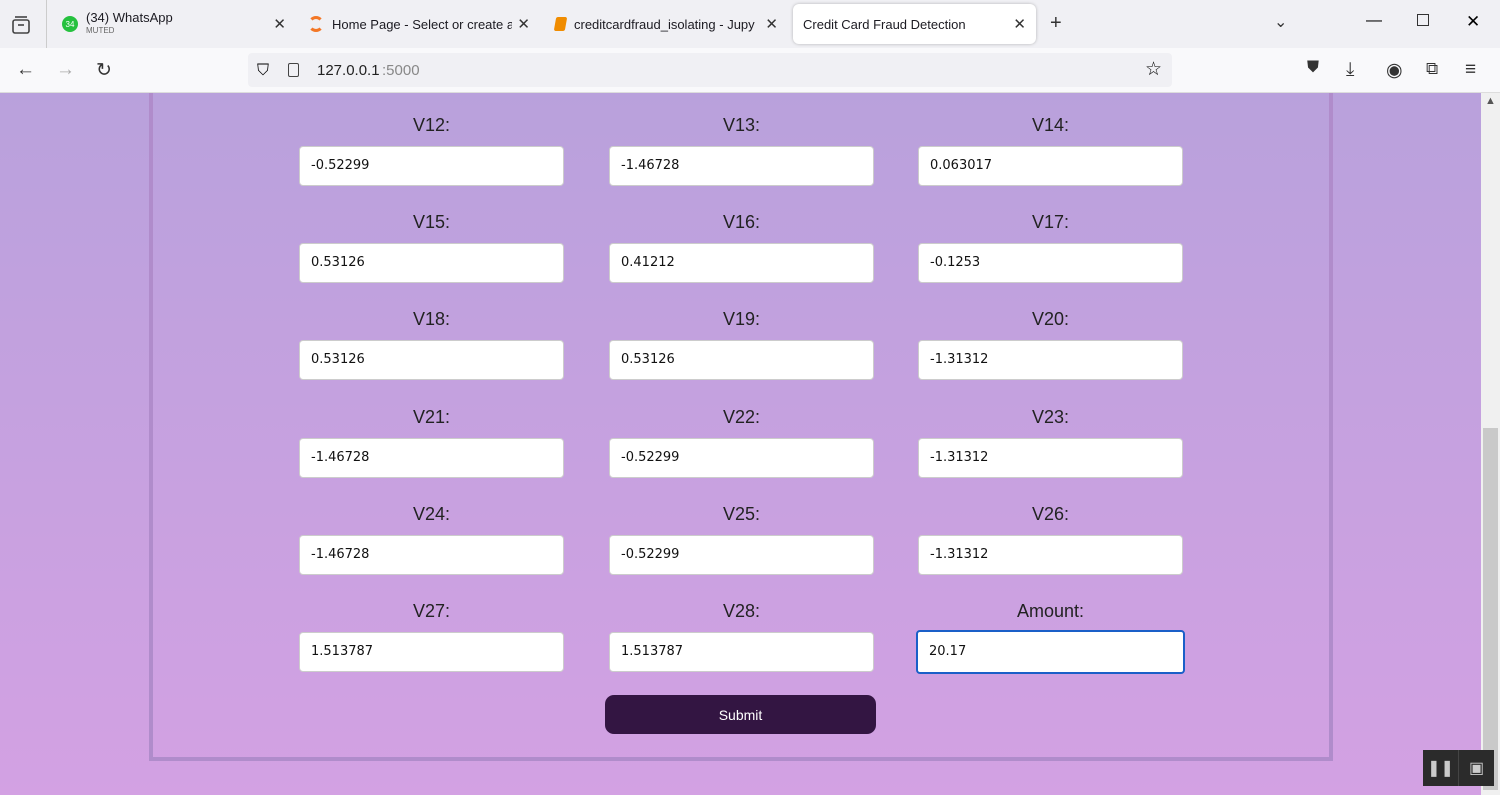 This screenshot has height=795, width=1500. I want to click on shield-icon: ⛉, so click(263, 70).